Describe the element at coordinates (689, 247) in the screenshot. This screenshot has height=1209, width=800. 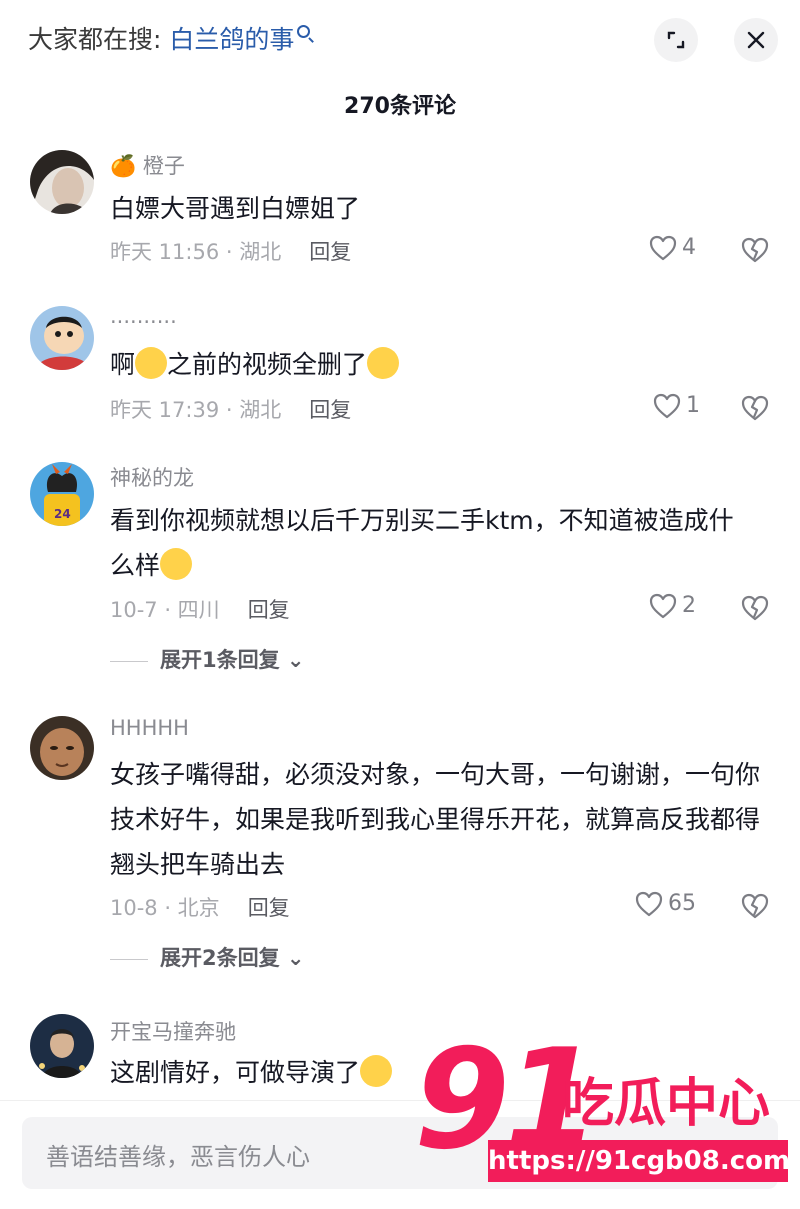
I see `like-count: 4` at that location.